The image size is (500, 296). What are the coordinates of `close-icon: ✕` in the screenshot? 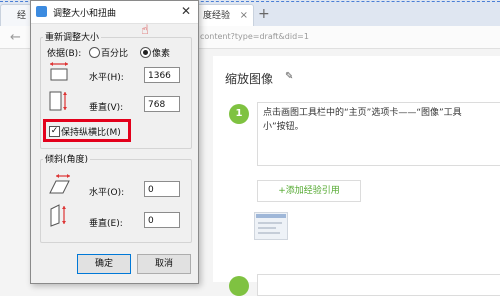 It's located at (186, 11).